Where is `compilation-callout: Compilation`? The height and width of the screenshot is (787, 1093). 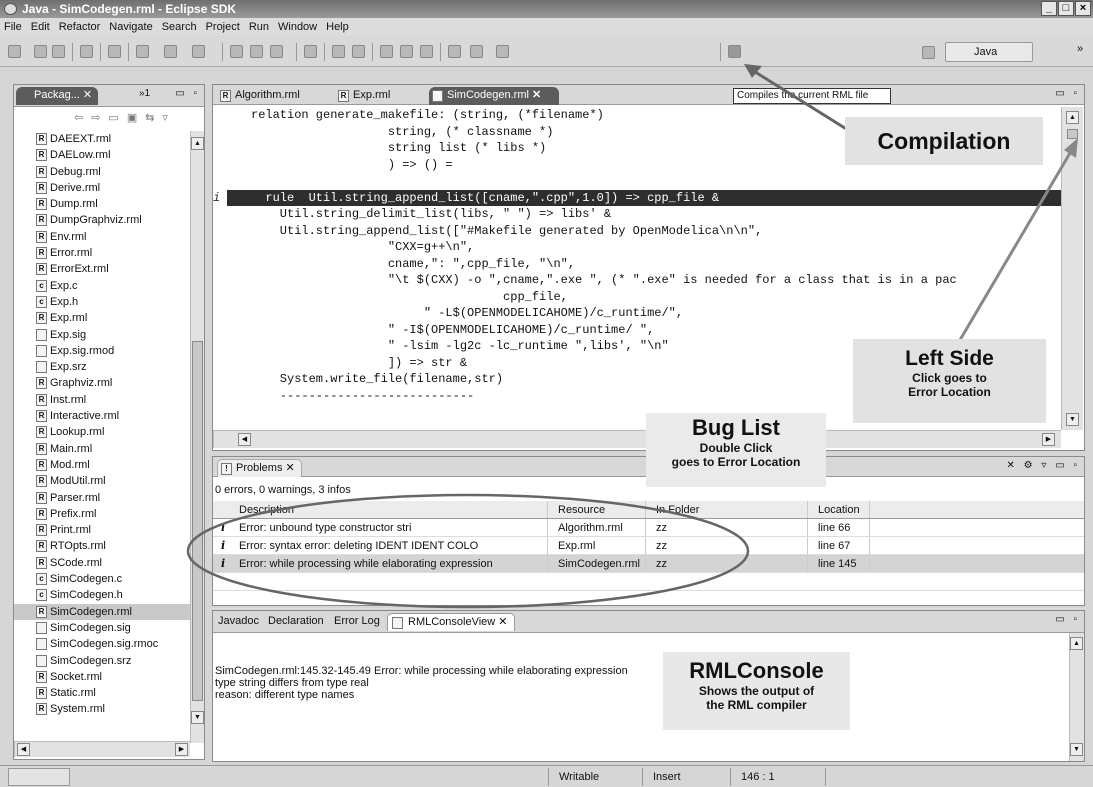 compilation-callout: Compilation is located at coordinates (944, 141).